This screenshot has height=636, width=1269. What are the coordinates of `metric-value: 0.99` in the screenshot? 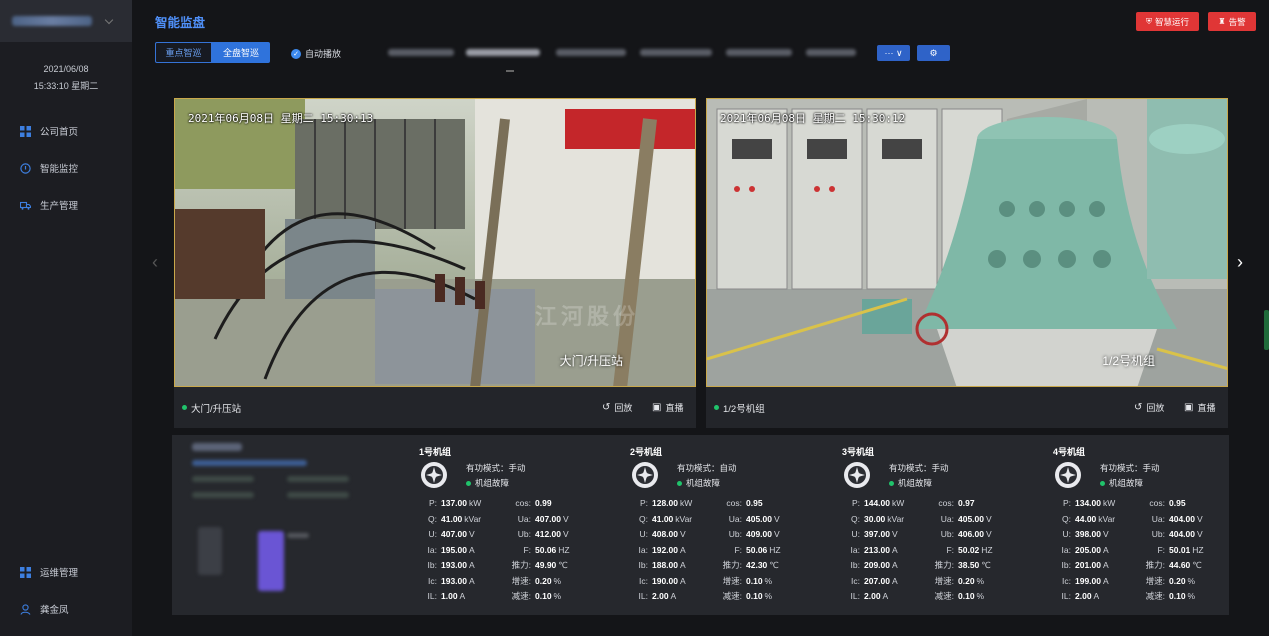 It's located at (543, 503).